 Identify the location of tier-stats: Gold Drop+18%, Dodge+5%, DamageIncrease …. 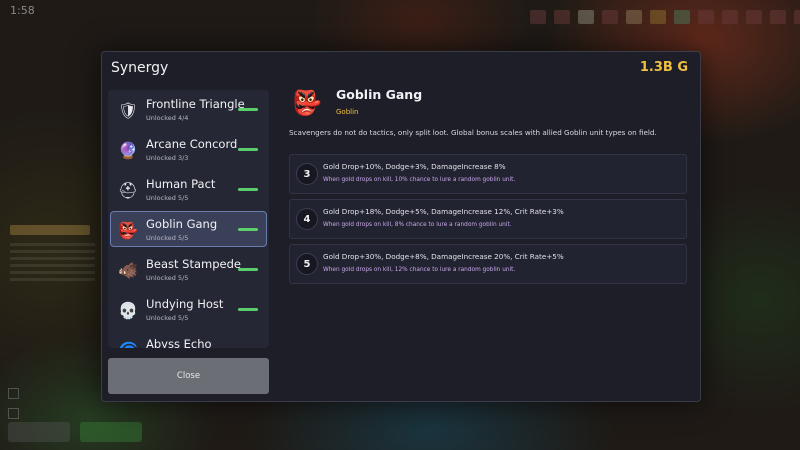
(443, 211).